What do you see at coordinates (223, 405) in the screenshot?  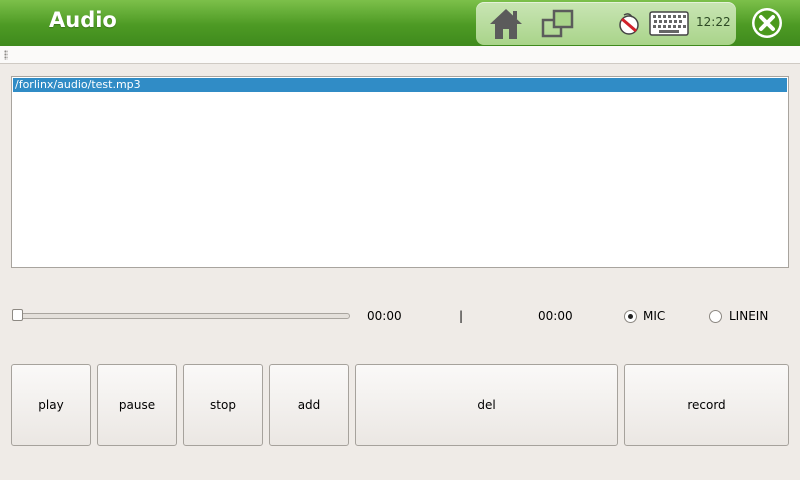 I see `stop-button: stop` at bounding box center [223, 405].